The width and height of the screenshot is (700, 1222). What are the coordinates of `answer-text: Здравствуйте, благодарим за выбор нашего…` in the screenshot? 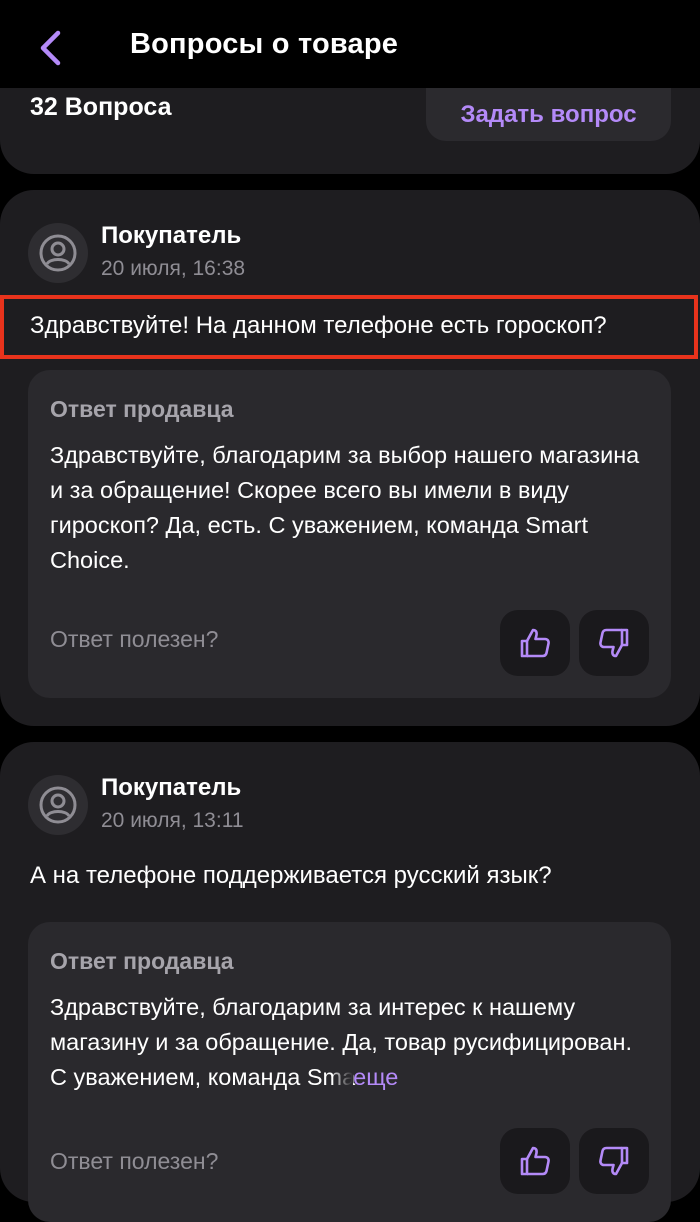 It's located at (345, 507).